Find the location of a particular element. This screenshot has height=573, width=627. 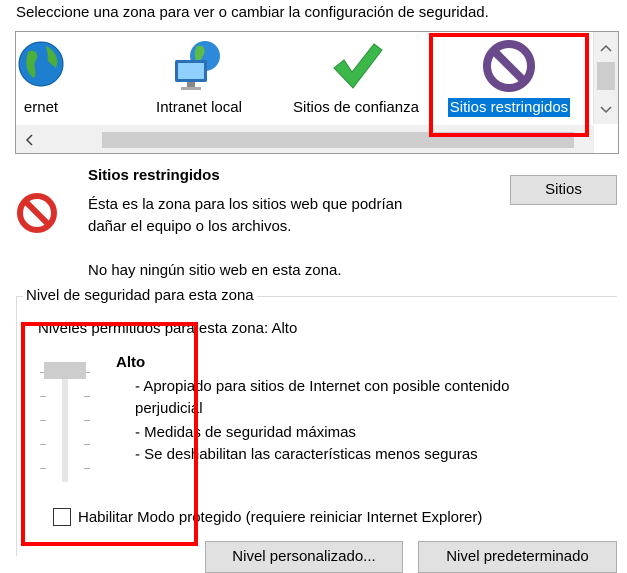

no-sites-text: No hay ningún sitio web en esta zona. is located at coordinates (215, 270).